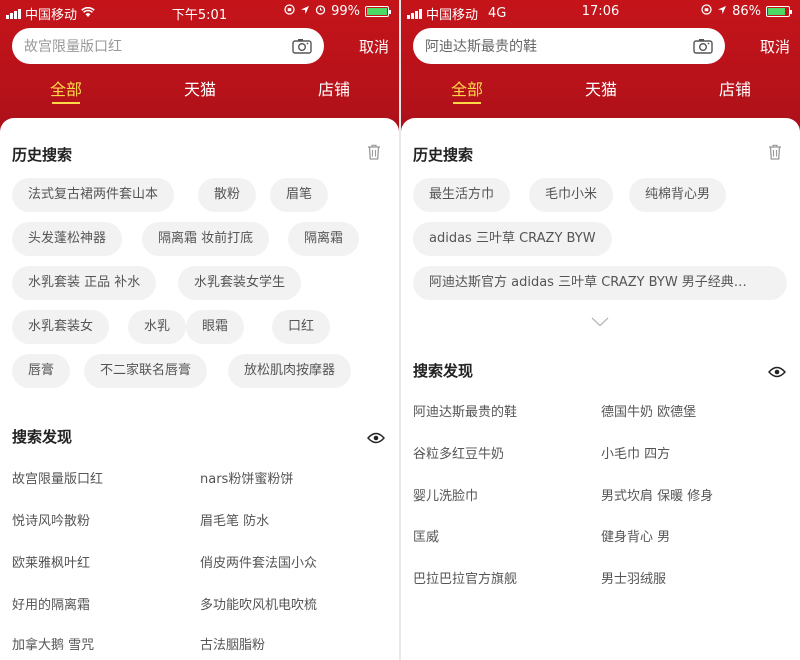 This screenshot has width=800, height=660. What do you see at coordinates (458, 452) in the screenshot?
I see `discover-item: 谷粒多红豆牛奶` at bounding box center [458, 452].